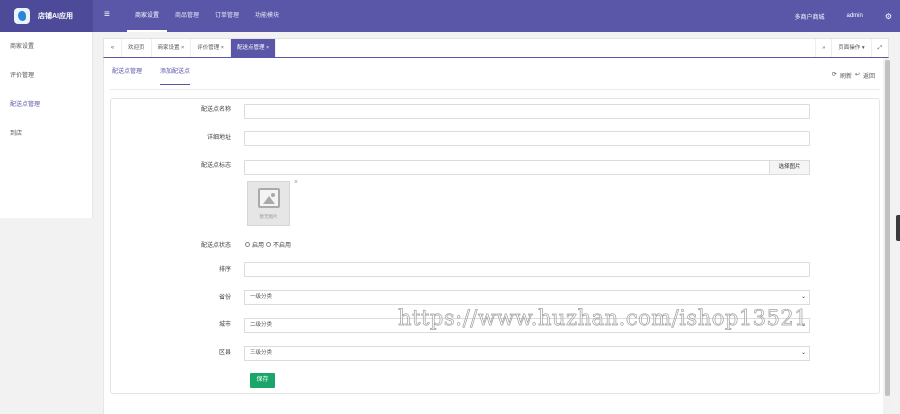 The image size is (900, 414). I want to click on tabs-scroll-left-icon: «, so click(113, 48).